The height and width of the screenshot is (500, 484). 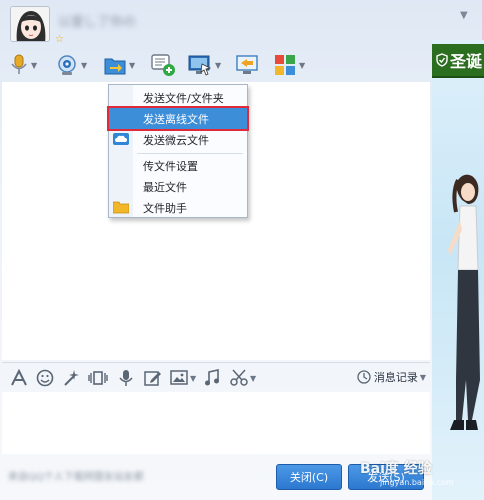 I want to click on contact-name: 以爱し了你の, so click(x=97, y=20).